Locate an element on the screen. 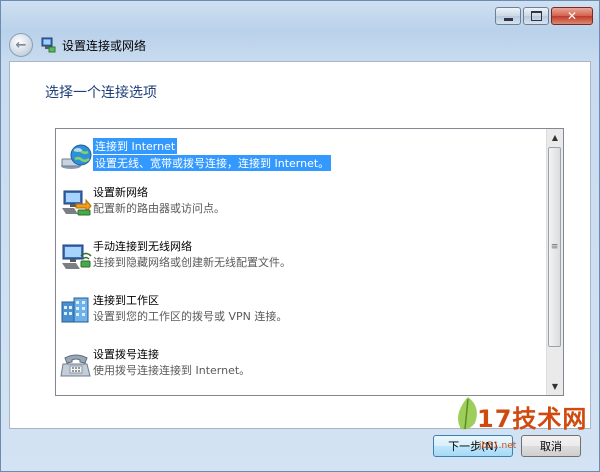  minimize-icon is located at coordinates (508, 19).